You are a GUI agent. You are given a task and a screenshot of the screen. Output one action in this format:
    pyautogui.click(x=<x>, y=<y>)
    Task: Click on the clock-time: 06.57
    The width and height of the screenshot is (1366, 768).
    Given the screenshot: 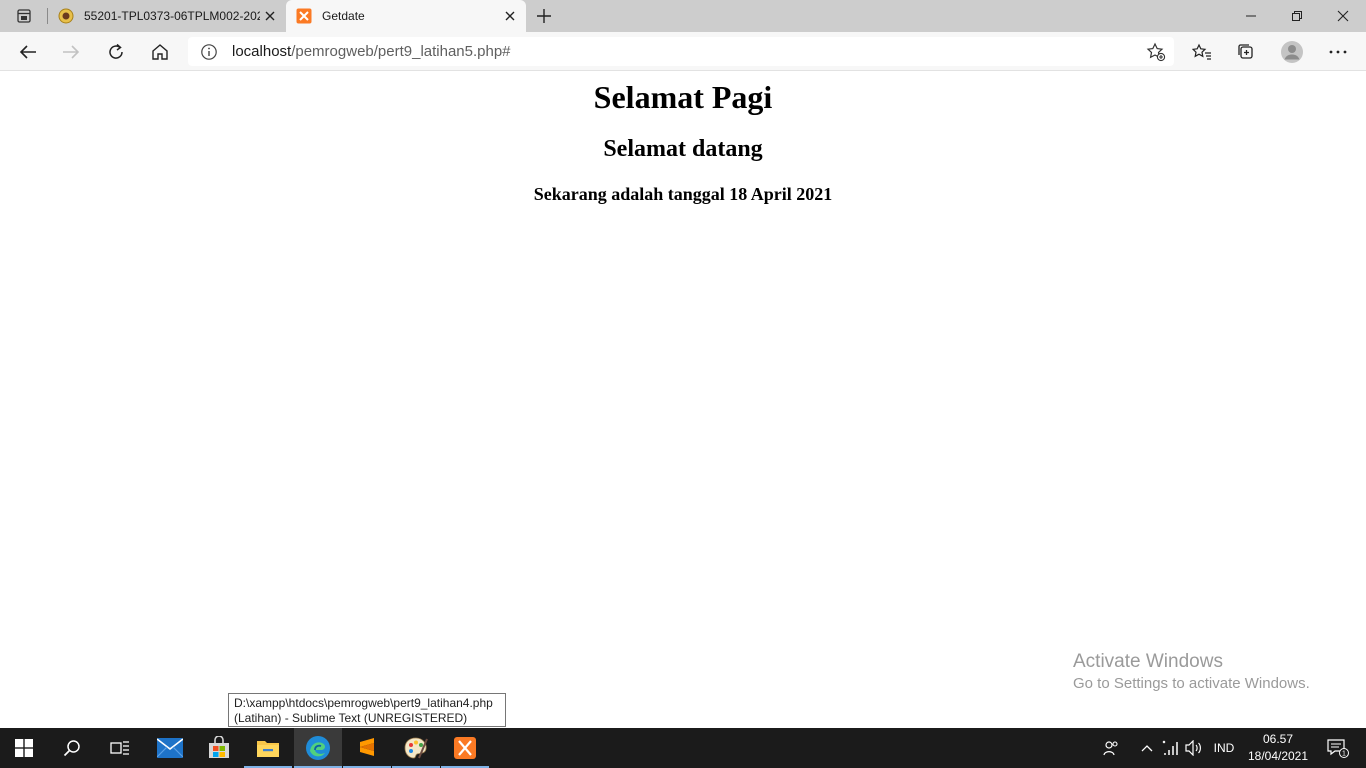 What is the action you would take?
    pyautogui.click(x=1278, y=739)
    